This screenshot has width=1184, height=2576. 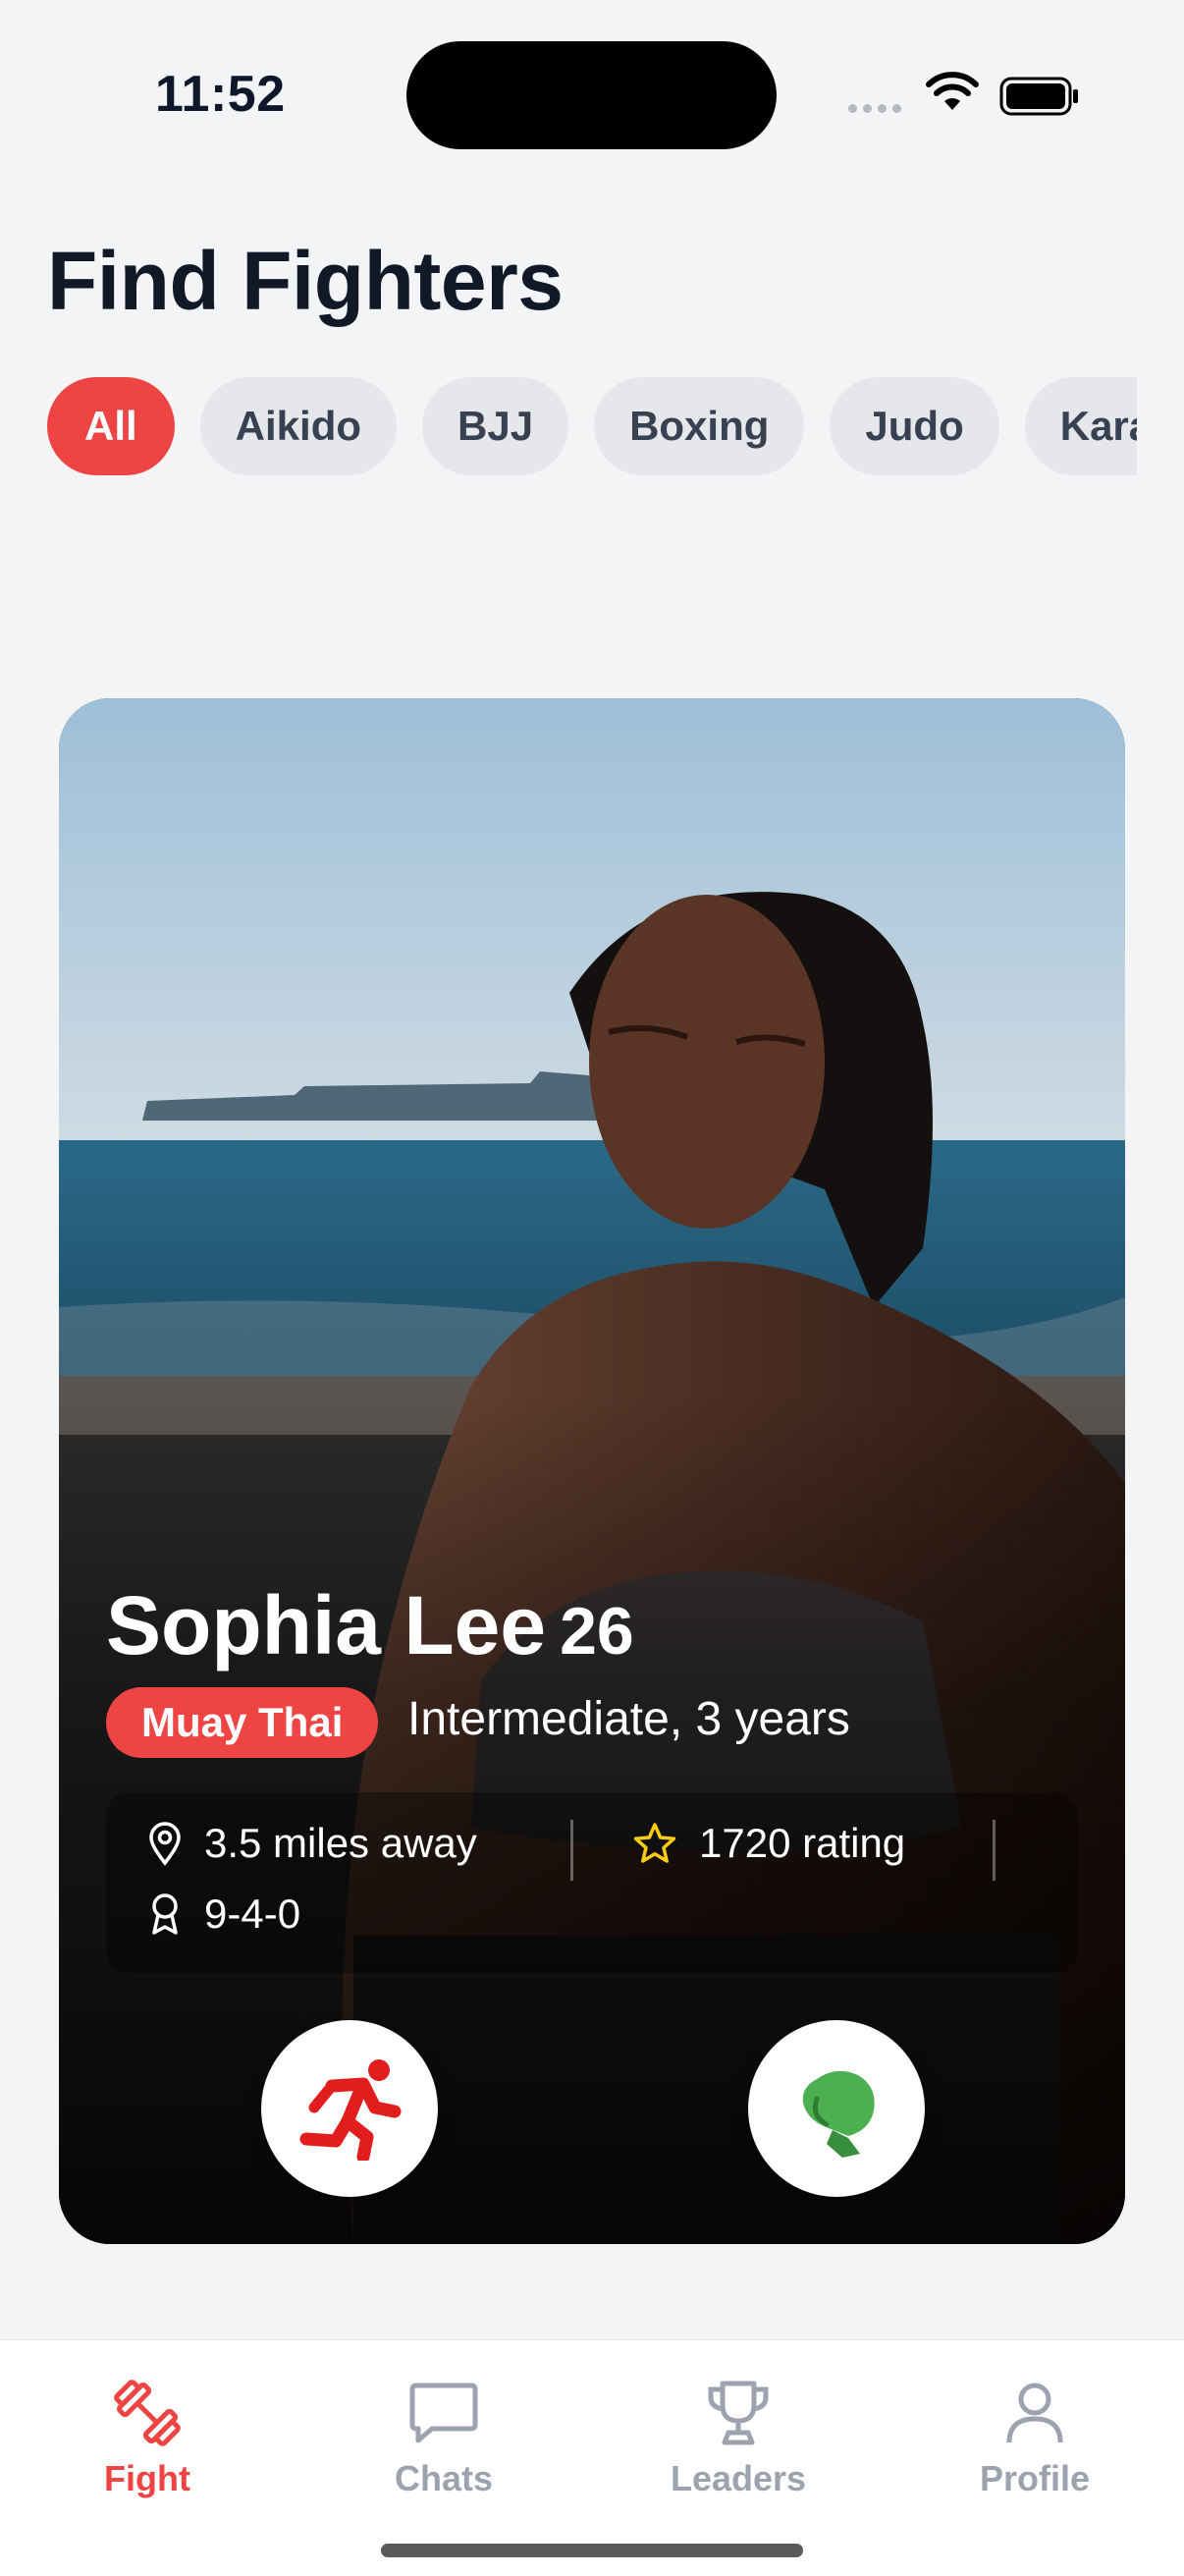 What do you see at coordinates (654, 1843) in the screenshot?
I see `star-icon` at bounding box center [654, 1843].